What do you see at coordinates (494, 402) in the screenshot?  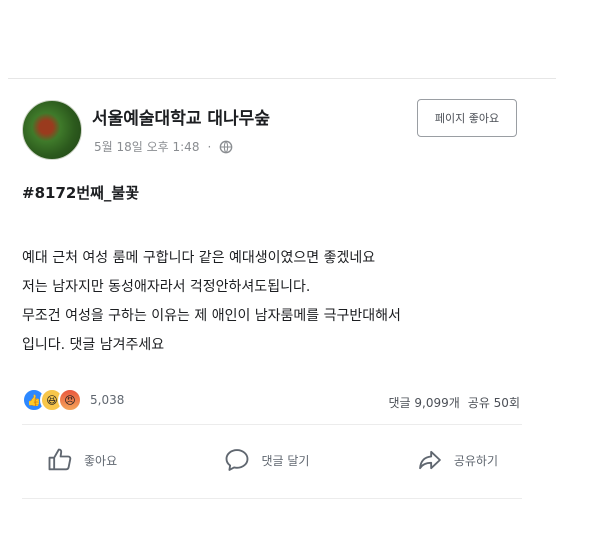 I see `share-count: 공유 50회` at bounding box center [494, 402].